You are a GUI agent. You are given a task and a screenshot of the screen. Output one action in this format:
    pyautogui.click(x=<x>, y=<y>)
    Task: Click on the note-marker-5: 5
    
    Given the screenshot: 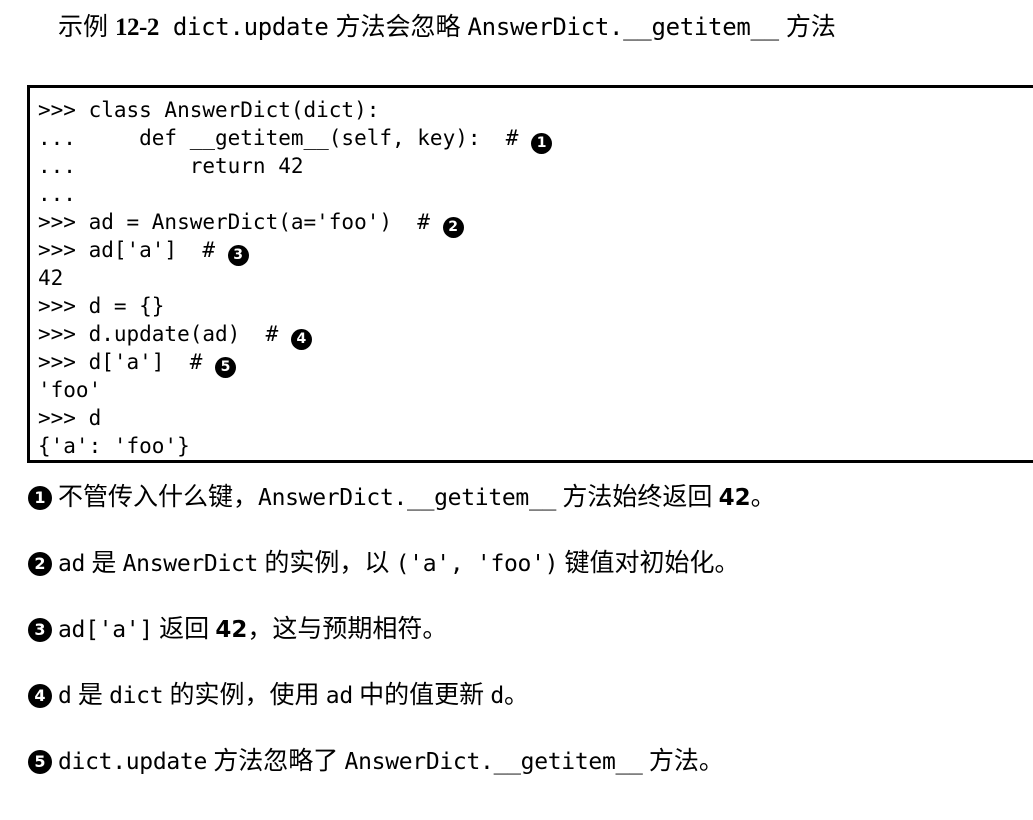 What is the action you would take?
    pyautogui.click(x=40, y=762)
    